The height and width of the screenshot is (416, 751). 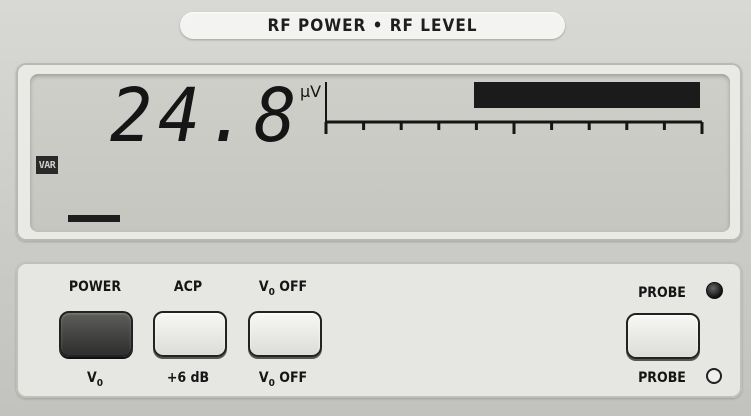 I want to click on probe-bottom-label: PROBE, so click(x=662, y=378).